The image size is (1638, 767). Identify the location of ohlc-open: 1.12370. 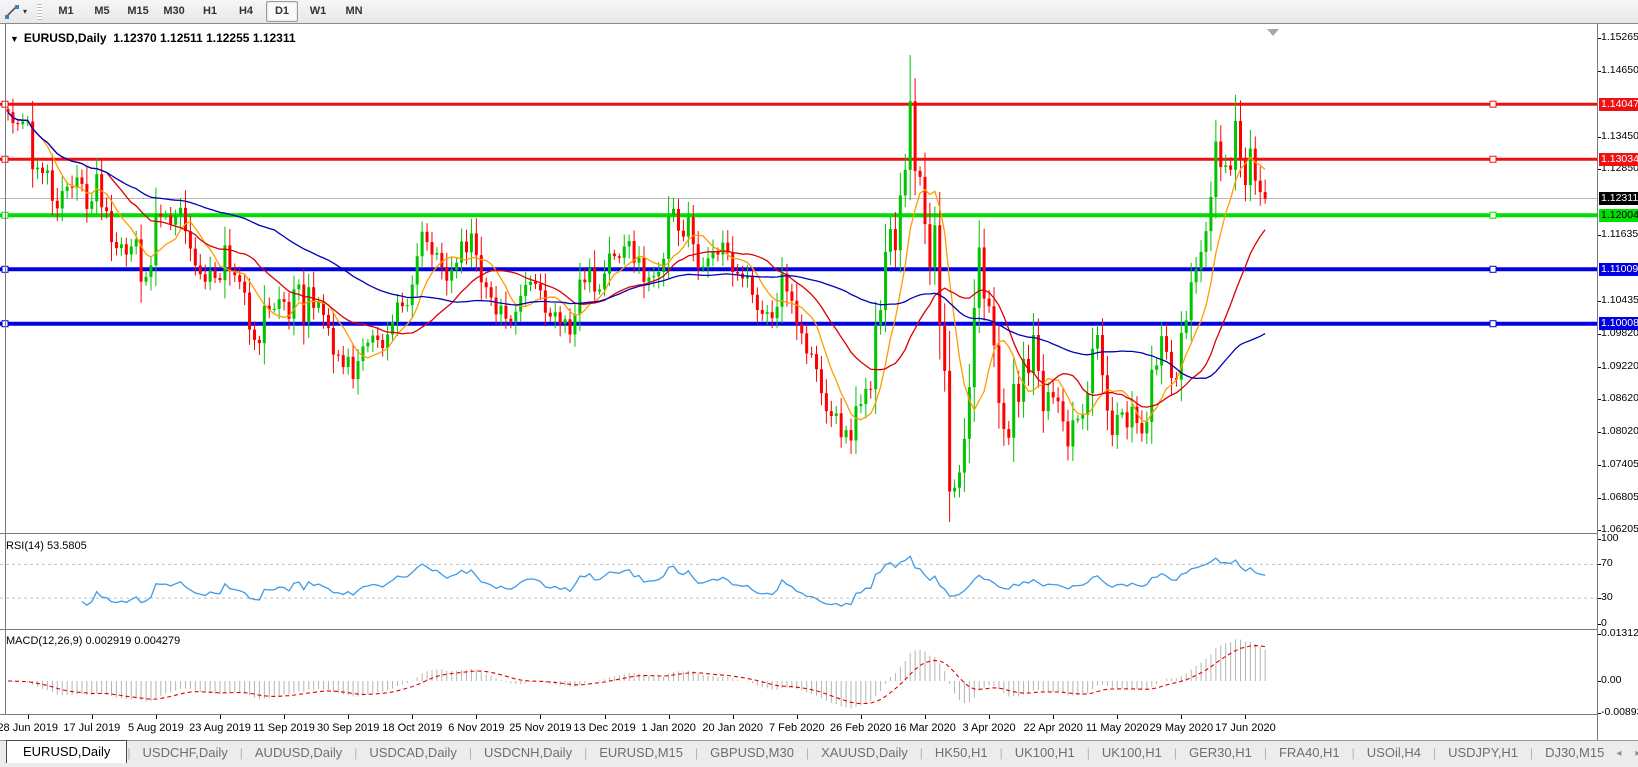
(135, 38).